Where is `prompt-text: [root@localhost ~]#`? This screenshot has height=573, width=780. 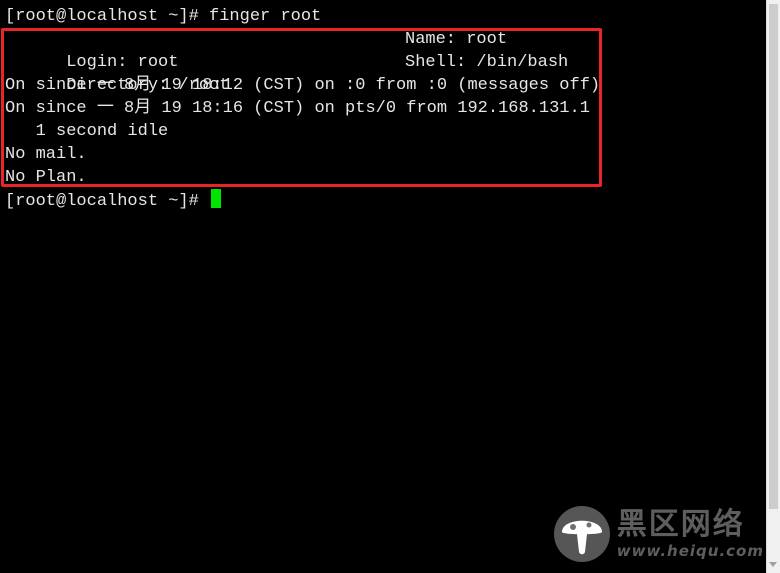
prompt-text: [root@localhost ~]# is located at coordinates (107, 201).